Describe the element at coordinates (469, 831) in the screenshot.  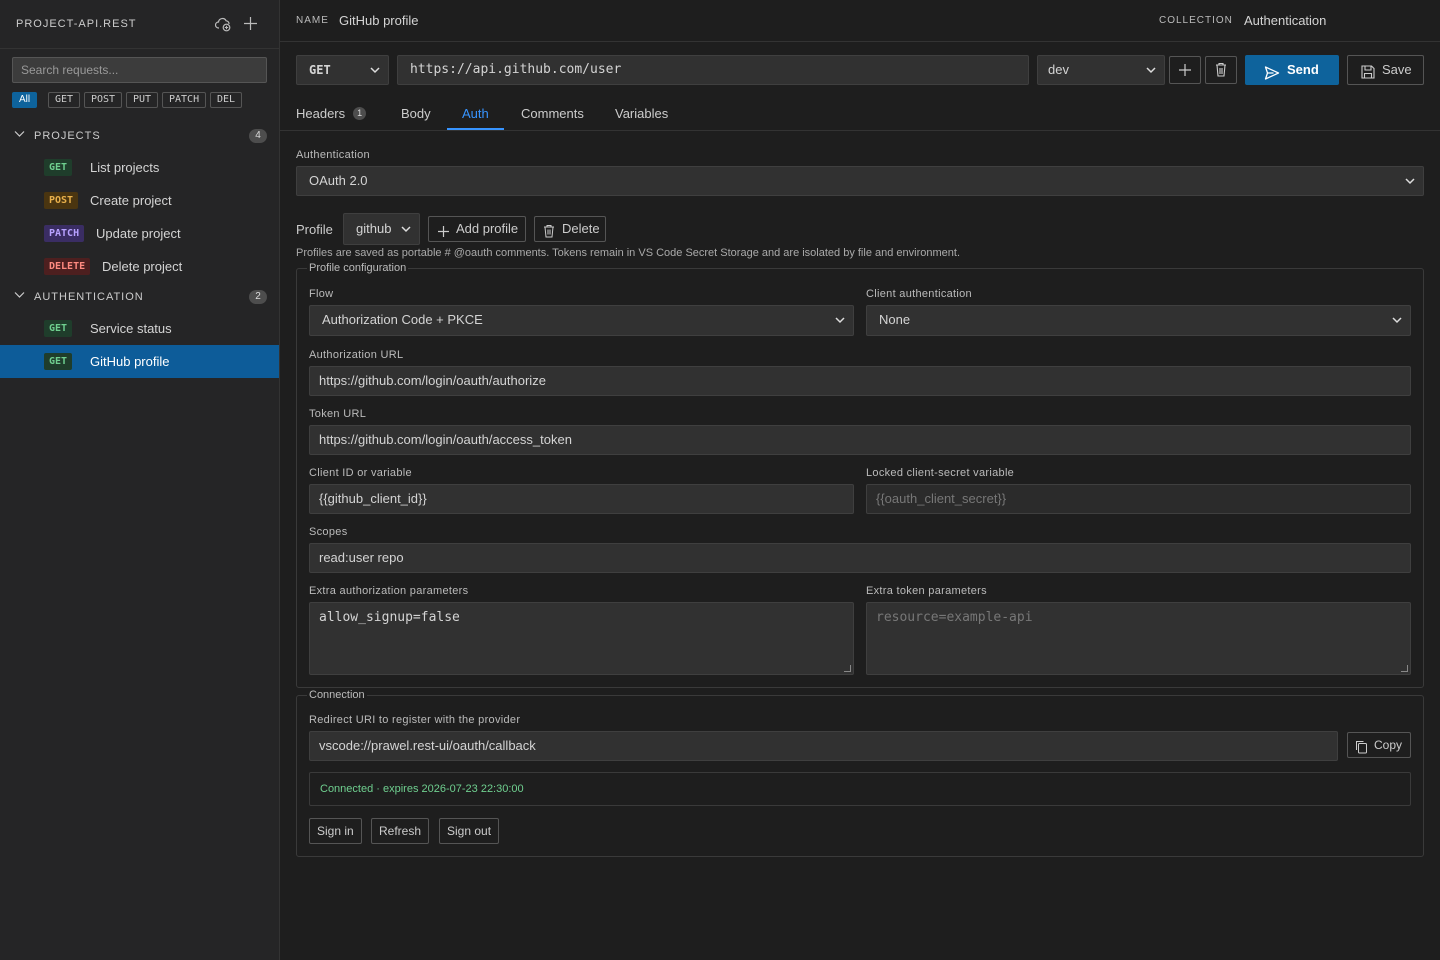
I see `sign-out-button: Sign out` at that location.